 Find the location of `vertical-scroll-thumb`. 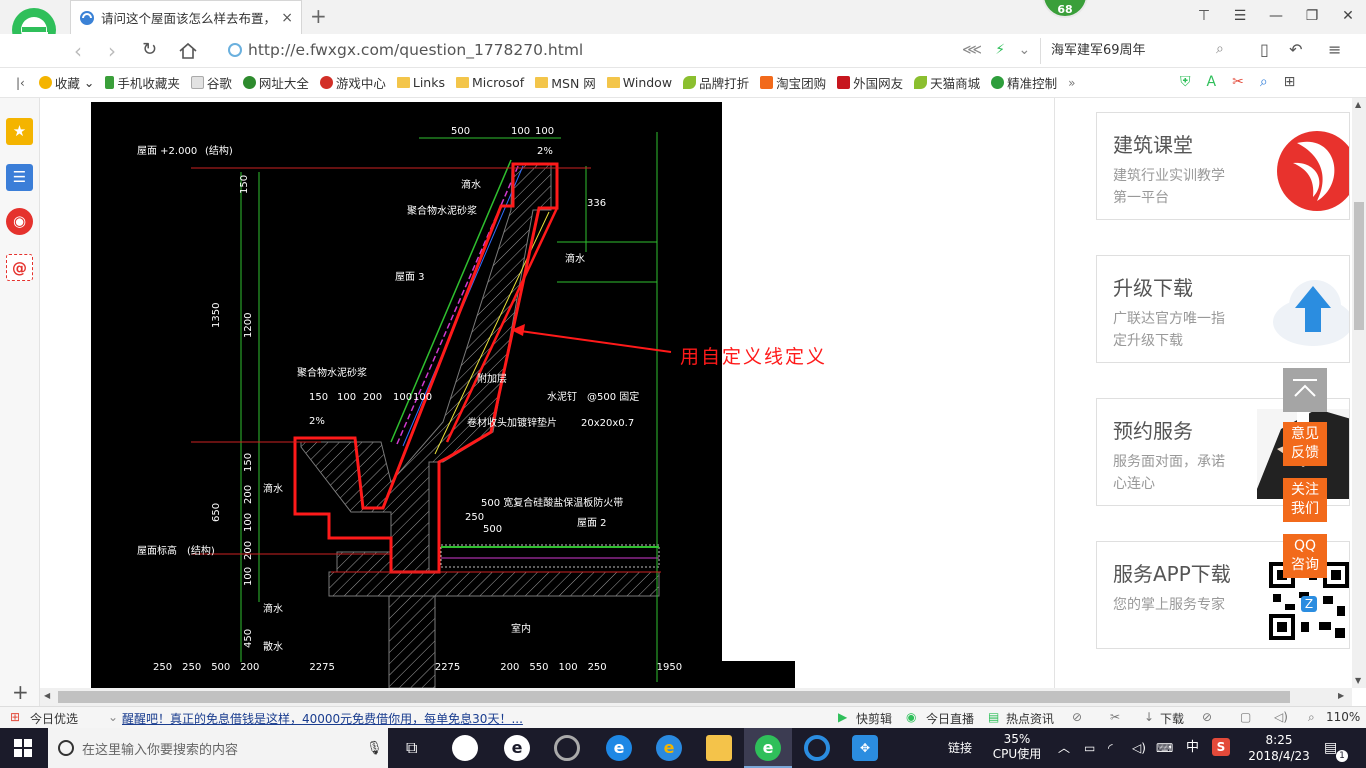

vertical-scroll-thumb is located at coordinates (1359, 266).